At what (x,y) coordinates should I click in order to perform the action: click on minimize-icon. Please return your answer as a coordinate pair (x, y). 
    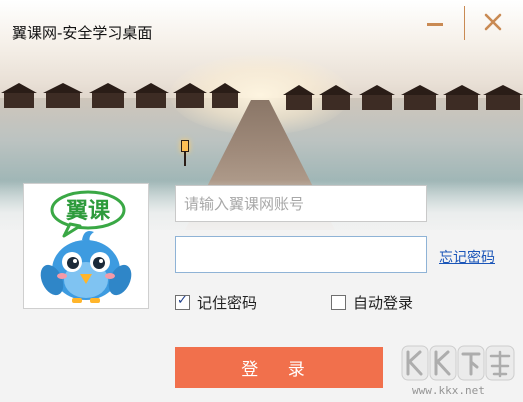
    Looking at the image, I should click on (435, 24).